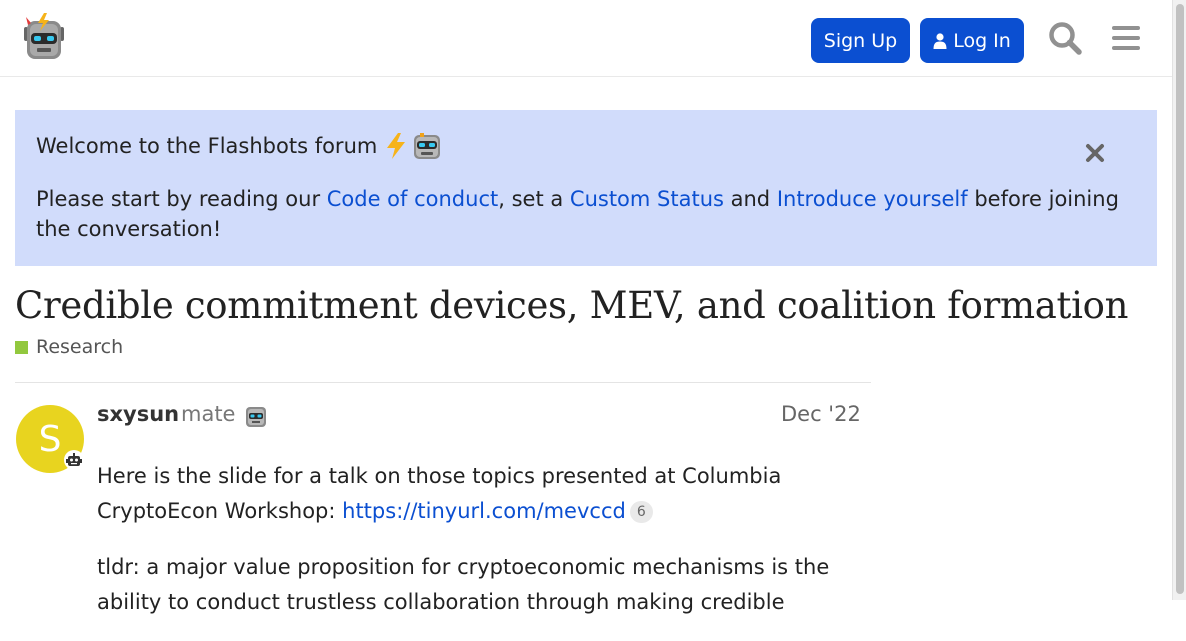 The width and height of the screenshot is (1186, 641). I want to click on avatar-letter: S, so click(50, 439).